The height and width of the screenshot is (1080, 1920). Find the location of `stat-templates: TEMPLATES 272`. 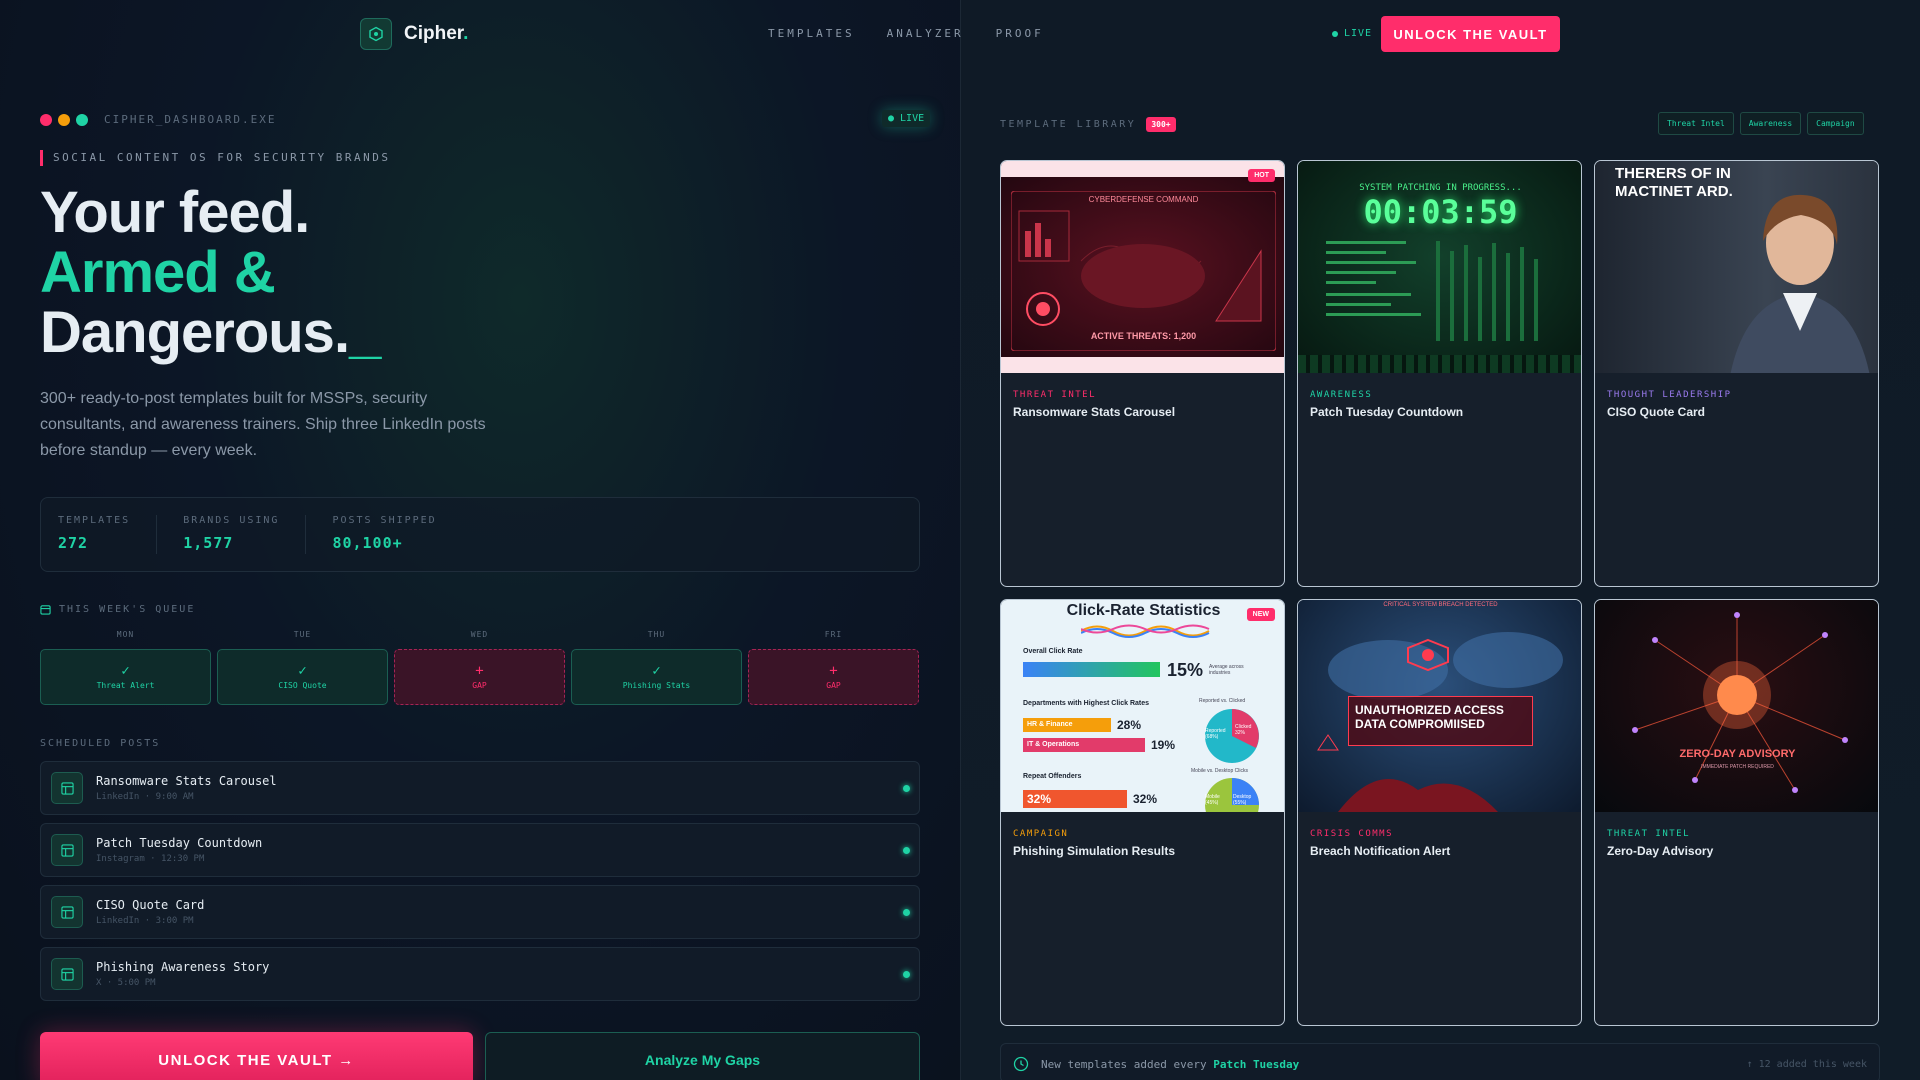

stat-templates: TEMPLATES 272 is located at coordinates (108, 534).